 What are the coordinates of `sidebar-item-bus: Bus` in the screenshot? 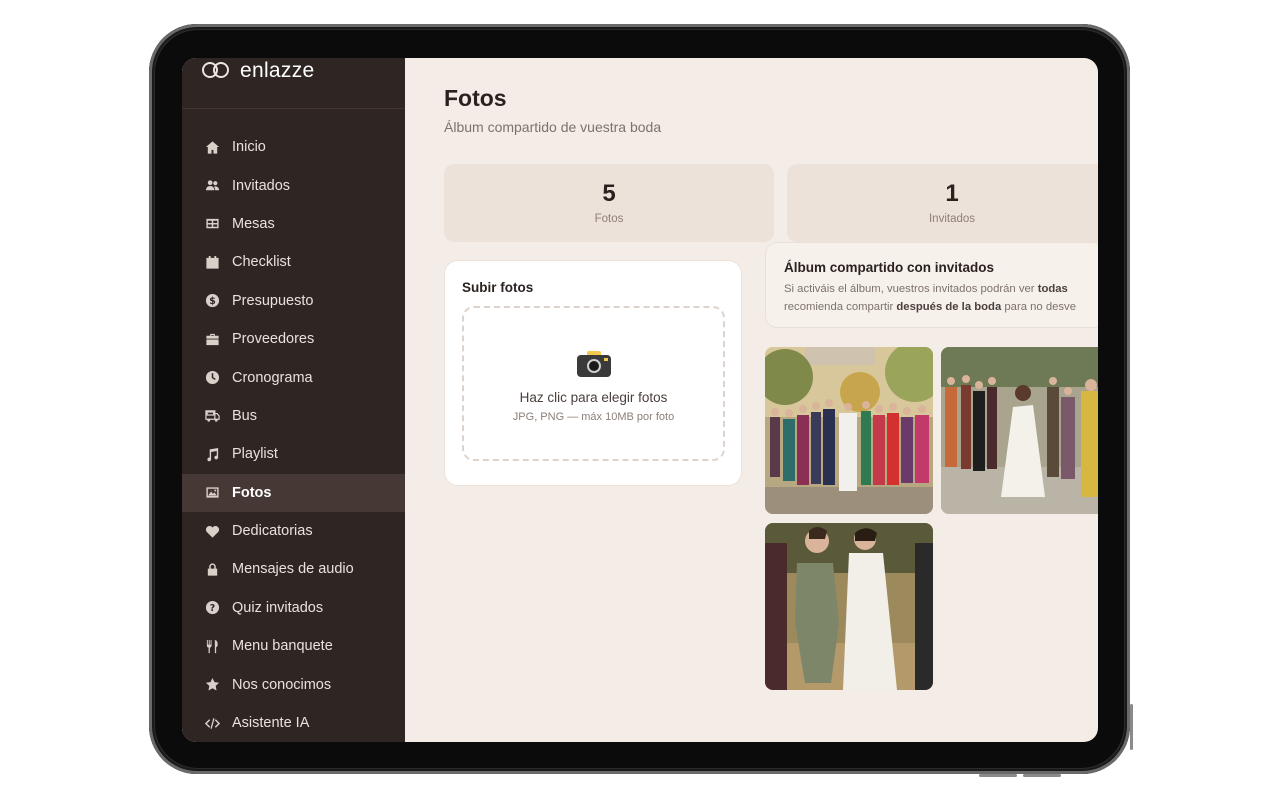 It's located at (293, 416).